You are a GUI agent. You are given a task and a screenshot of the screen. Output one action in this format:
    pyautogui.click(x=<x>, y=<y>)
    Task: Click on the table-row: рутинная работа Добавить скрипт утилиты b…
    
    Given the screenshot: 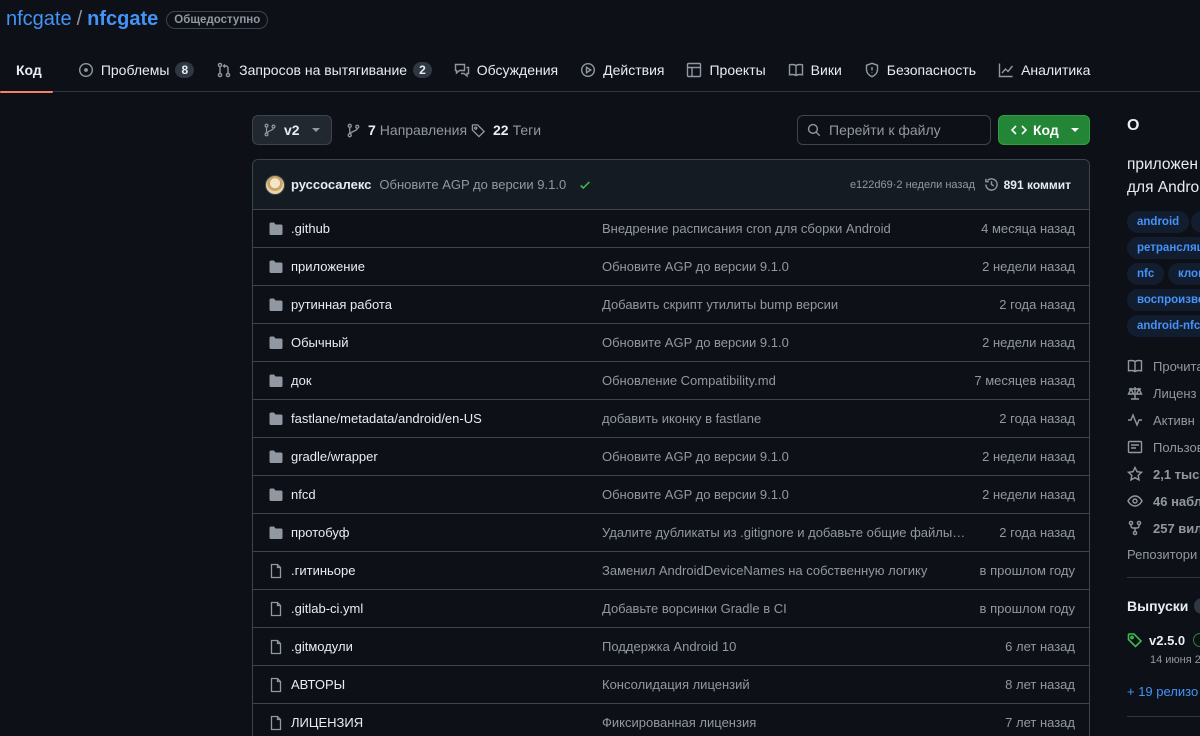 What is the action you would take?
    pyautogui.click(x=671, y=305)
    